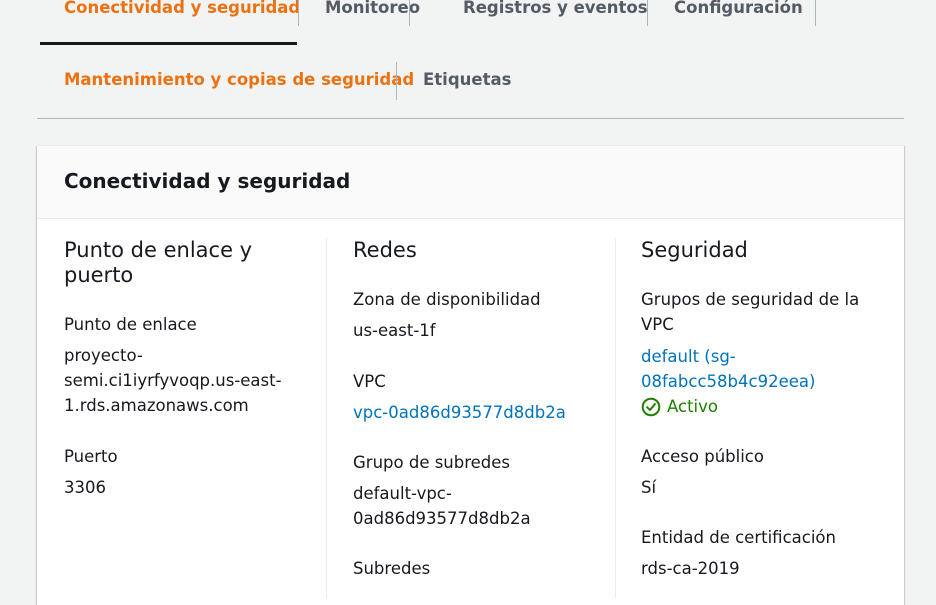  What do you see at coordinates (182, 8) in the screenshot?
I see `tab-conectividad-seguridad: Conectividad y seguridad` at bounding box center [182, 8].